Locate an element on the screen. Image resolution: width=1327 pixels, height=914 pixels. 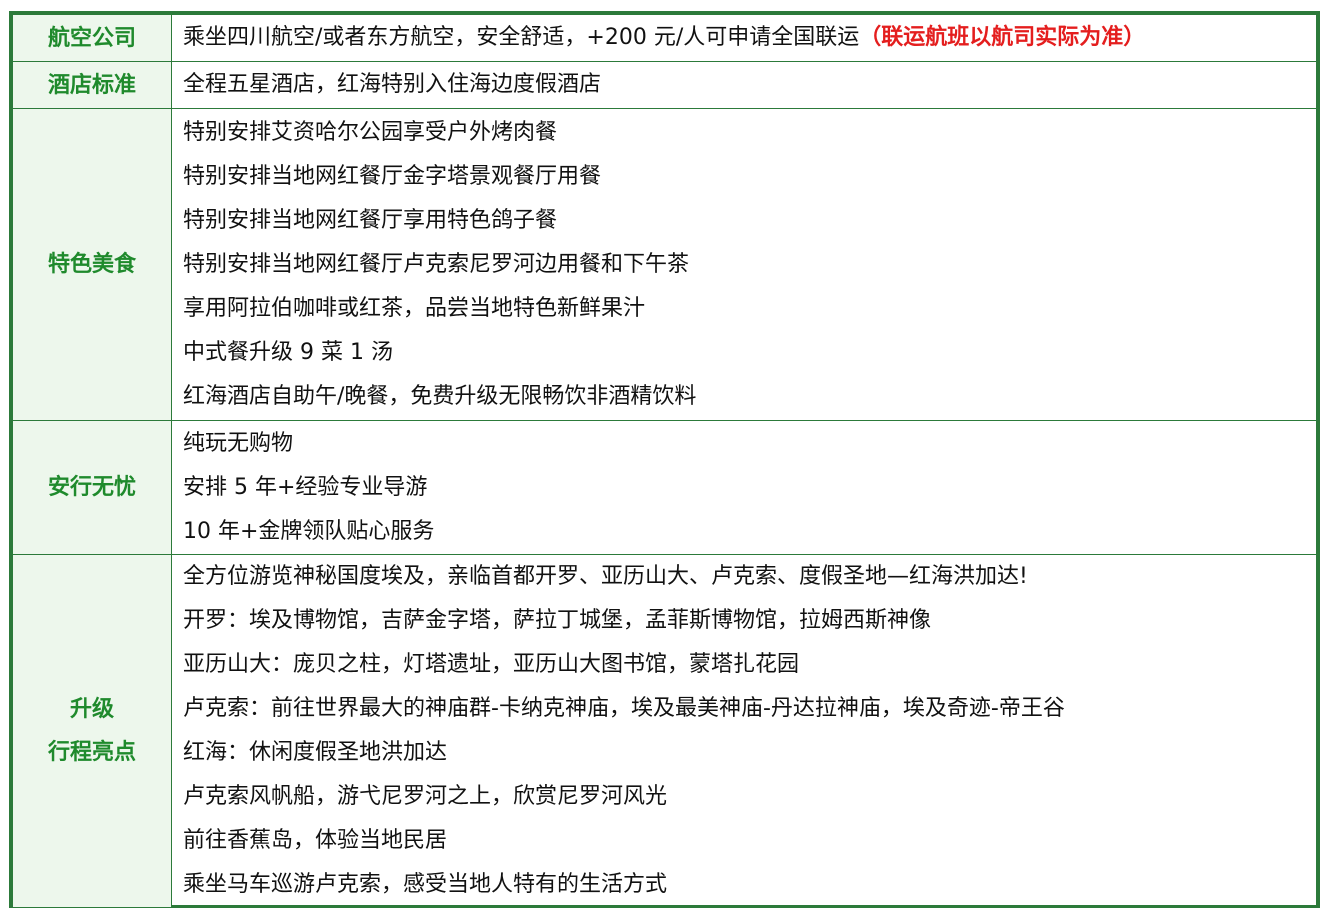
label-highlights: 升级 行程亮点 is located at coordinates (92, 731).